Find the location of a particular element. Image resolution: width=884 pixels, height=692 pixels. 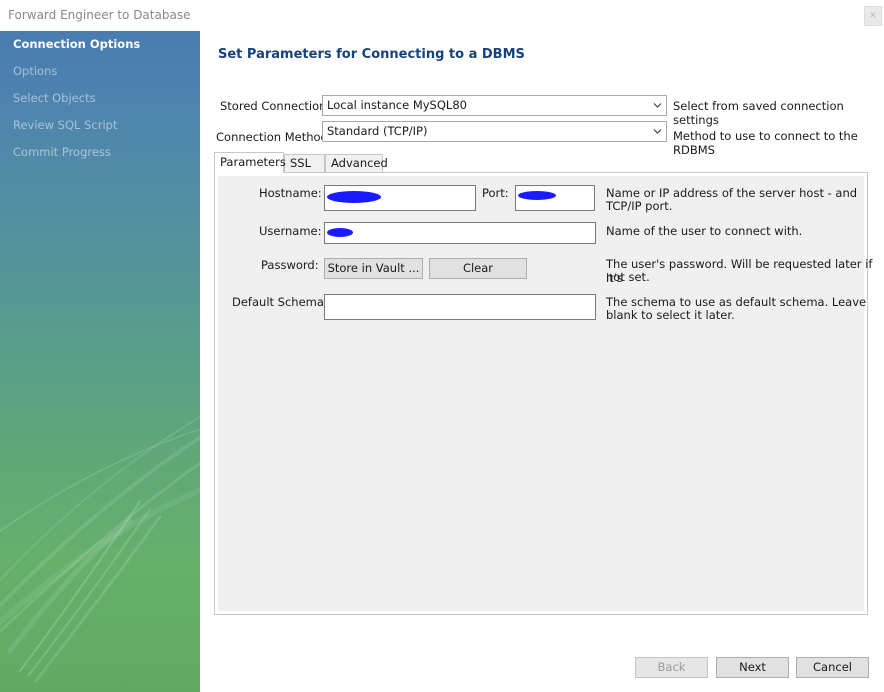

sidebar-item-options: Options is located at coordinates (35, 71).